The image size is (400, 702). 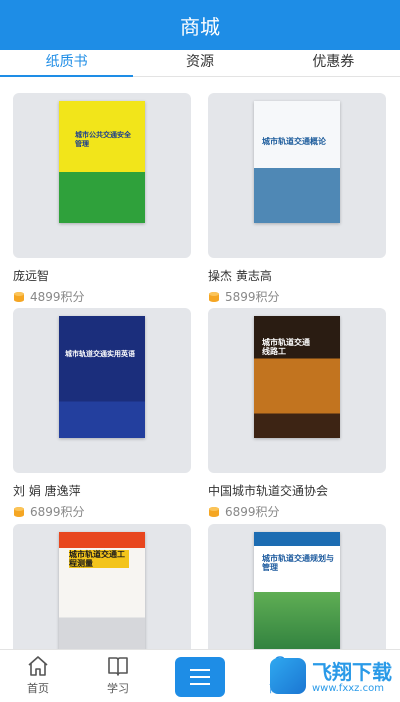 I want to click on book-cover-frame: 城市轨道交通工程测量, so click(x=102, y=586).